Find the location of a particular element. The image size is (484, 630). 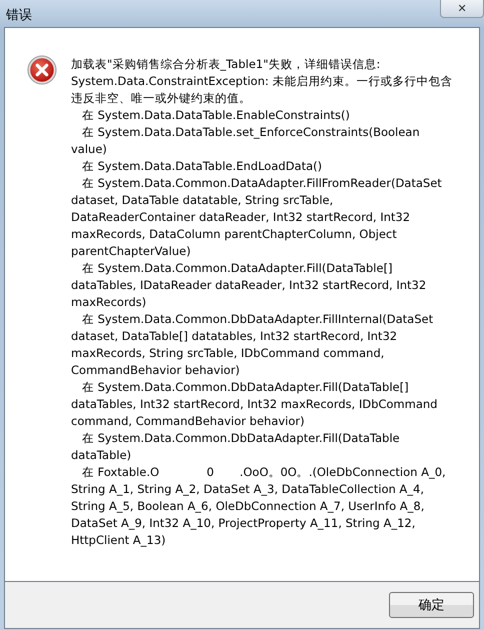

window-title: 错误 is located at coordinates (19, 15).